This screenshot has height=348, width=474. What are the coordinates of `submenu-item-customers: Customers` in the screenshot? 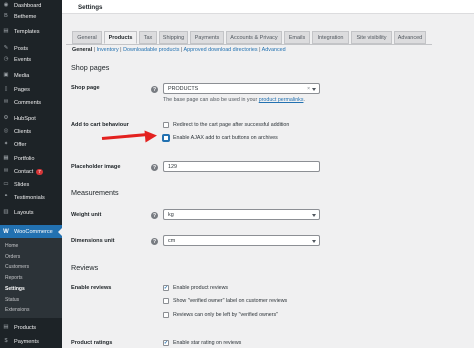 It's located at (17, 267).